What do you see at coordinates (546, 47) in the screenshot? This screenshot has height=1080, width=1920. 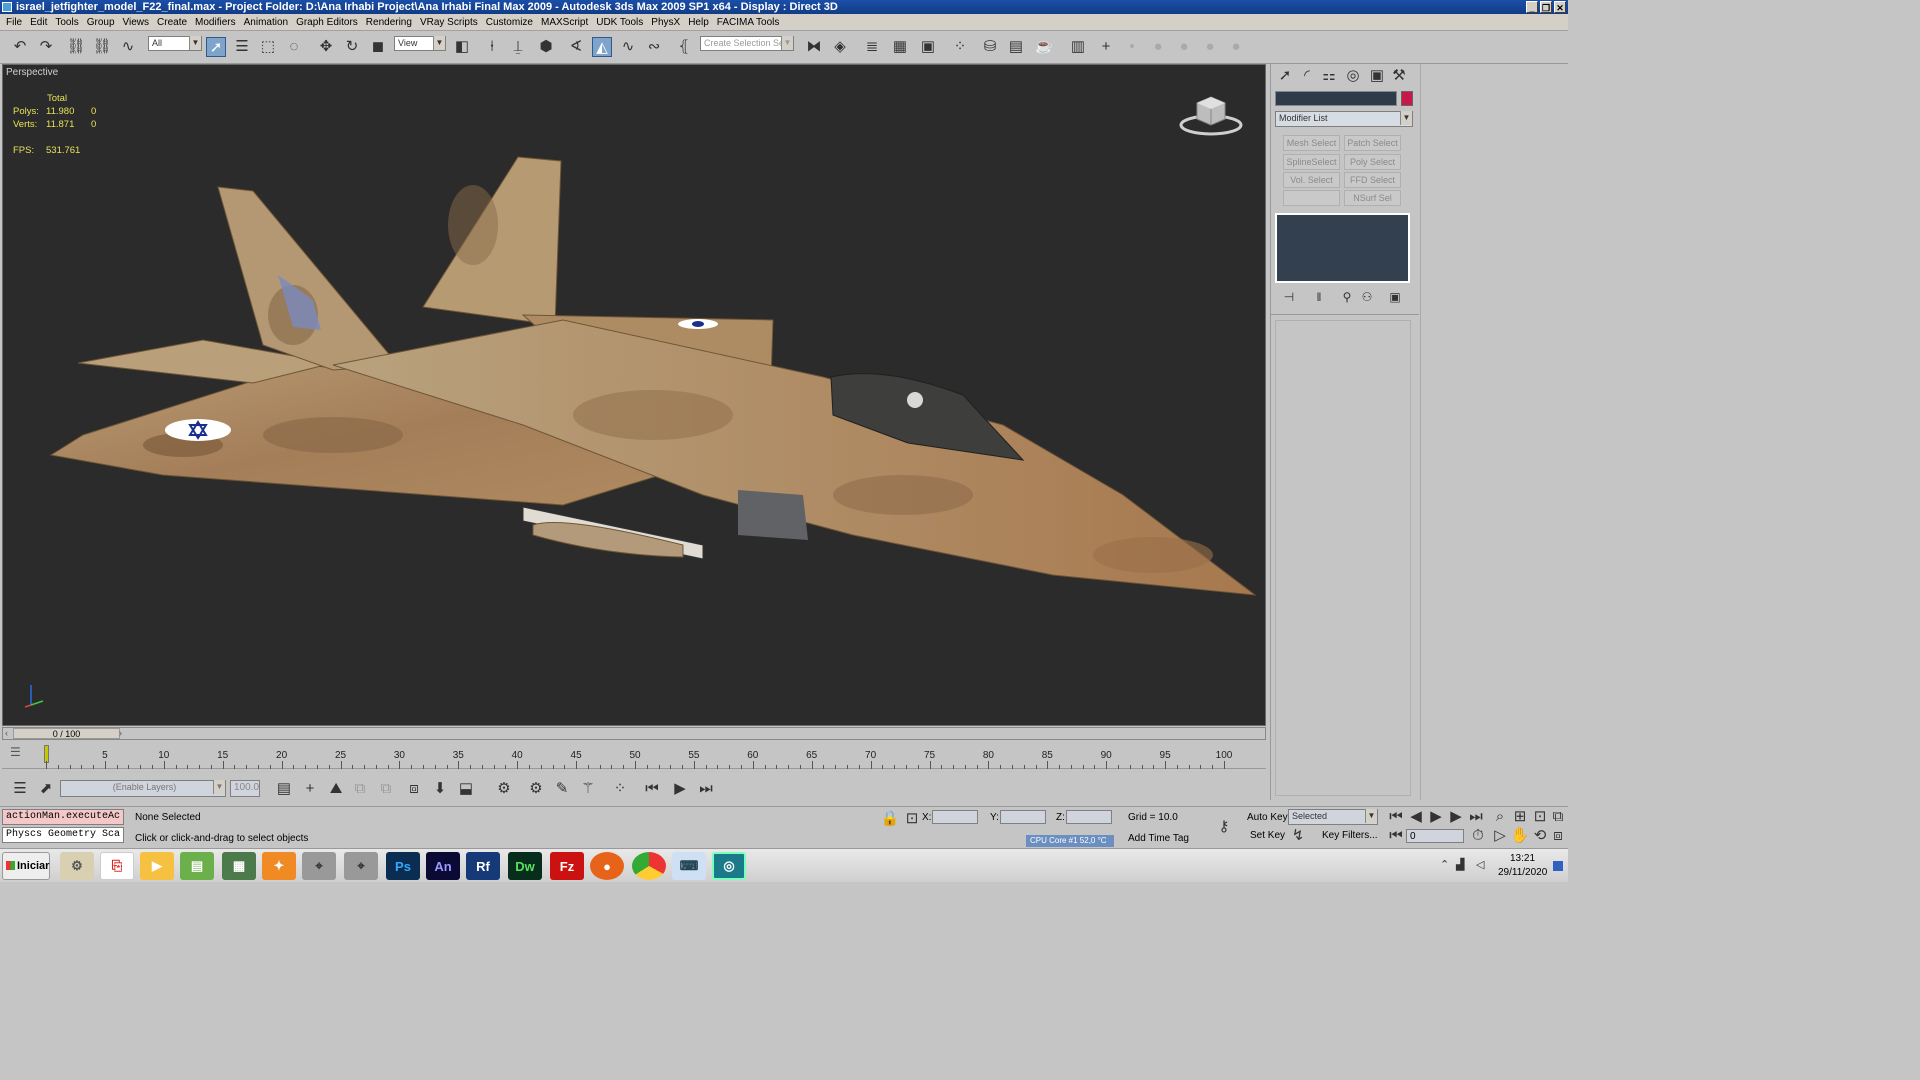 I see `snaps-toggle-icon: ⬢` at bounding box center [546, 47].